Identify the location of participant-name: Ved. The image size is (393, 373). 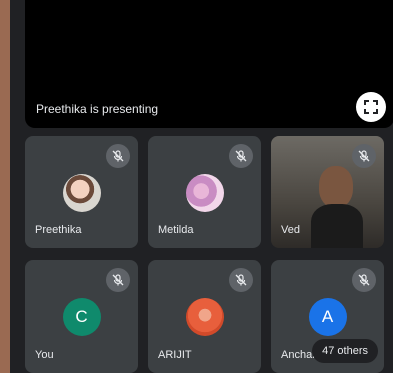
(290, 230).